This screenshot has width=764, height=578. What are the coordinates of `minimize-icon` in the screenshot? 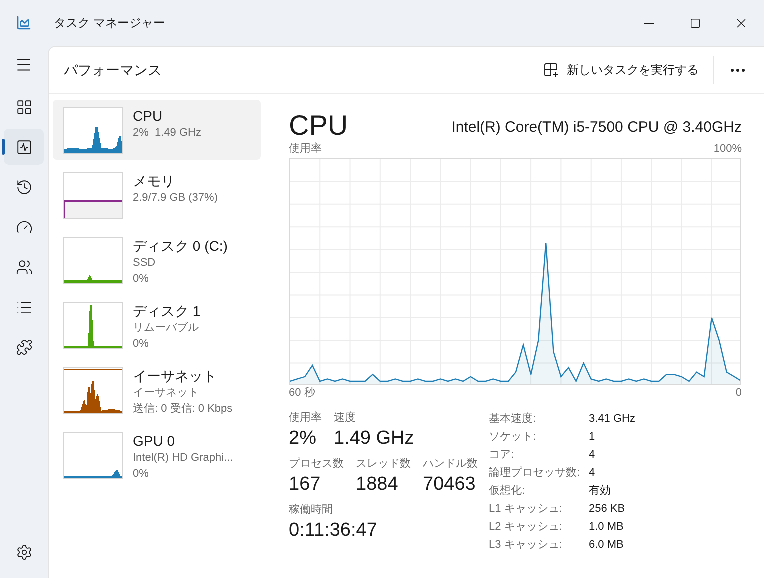 It's located at (649, 23).